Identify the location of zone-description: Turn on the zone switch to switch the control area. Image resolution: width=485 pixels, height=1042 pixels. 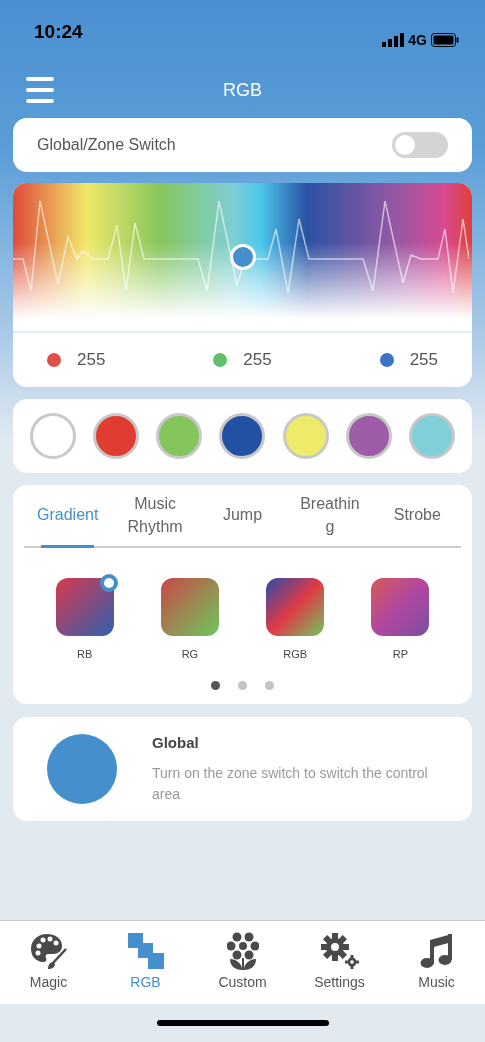
(290, 783).